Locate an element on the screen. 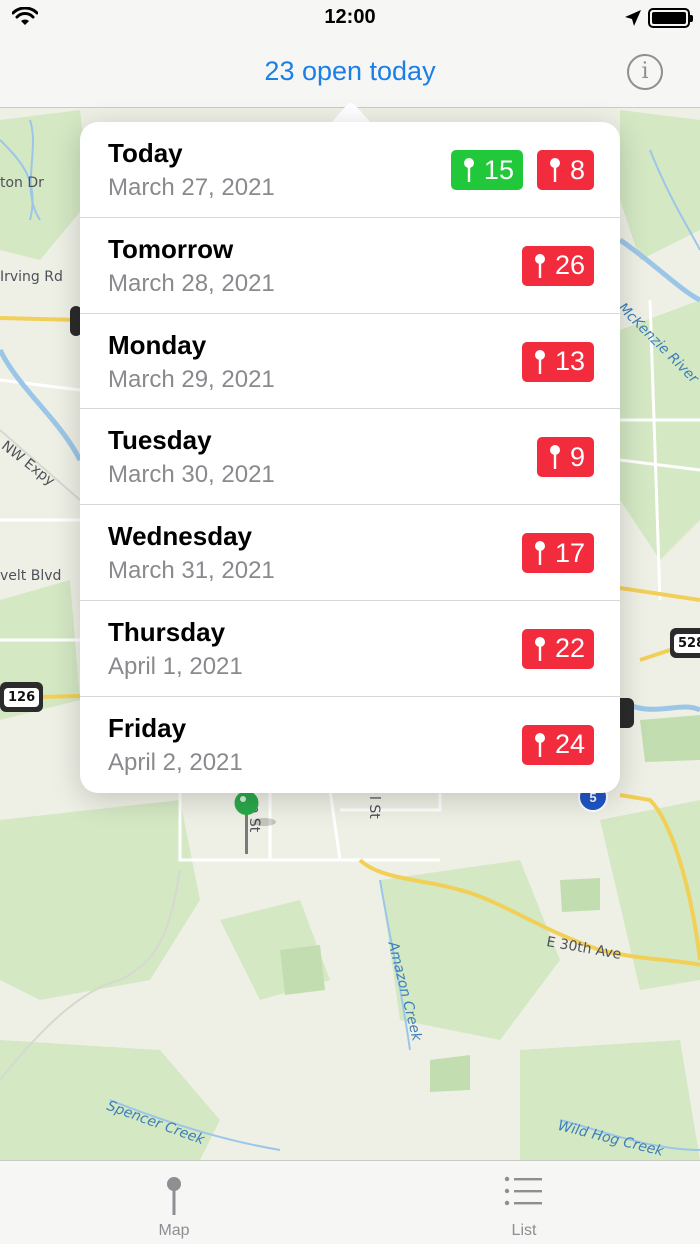 This screenshot has height=1244, width=700. red-count-badge: 17 is located at coordinates (557, 553).